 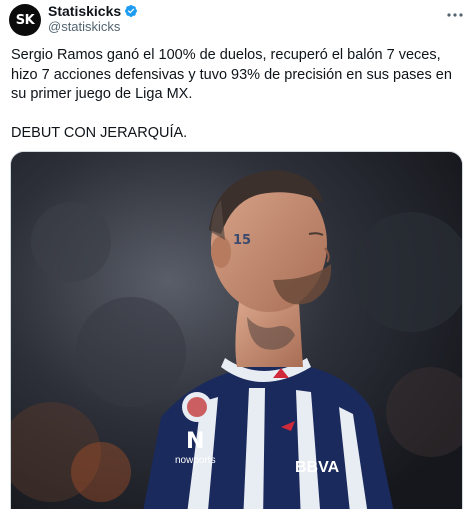 What do you see at coordinates (131, 11) in the screenshot?
I see `verified-badge-icon` at bounding box center [131, 11].